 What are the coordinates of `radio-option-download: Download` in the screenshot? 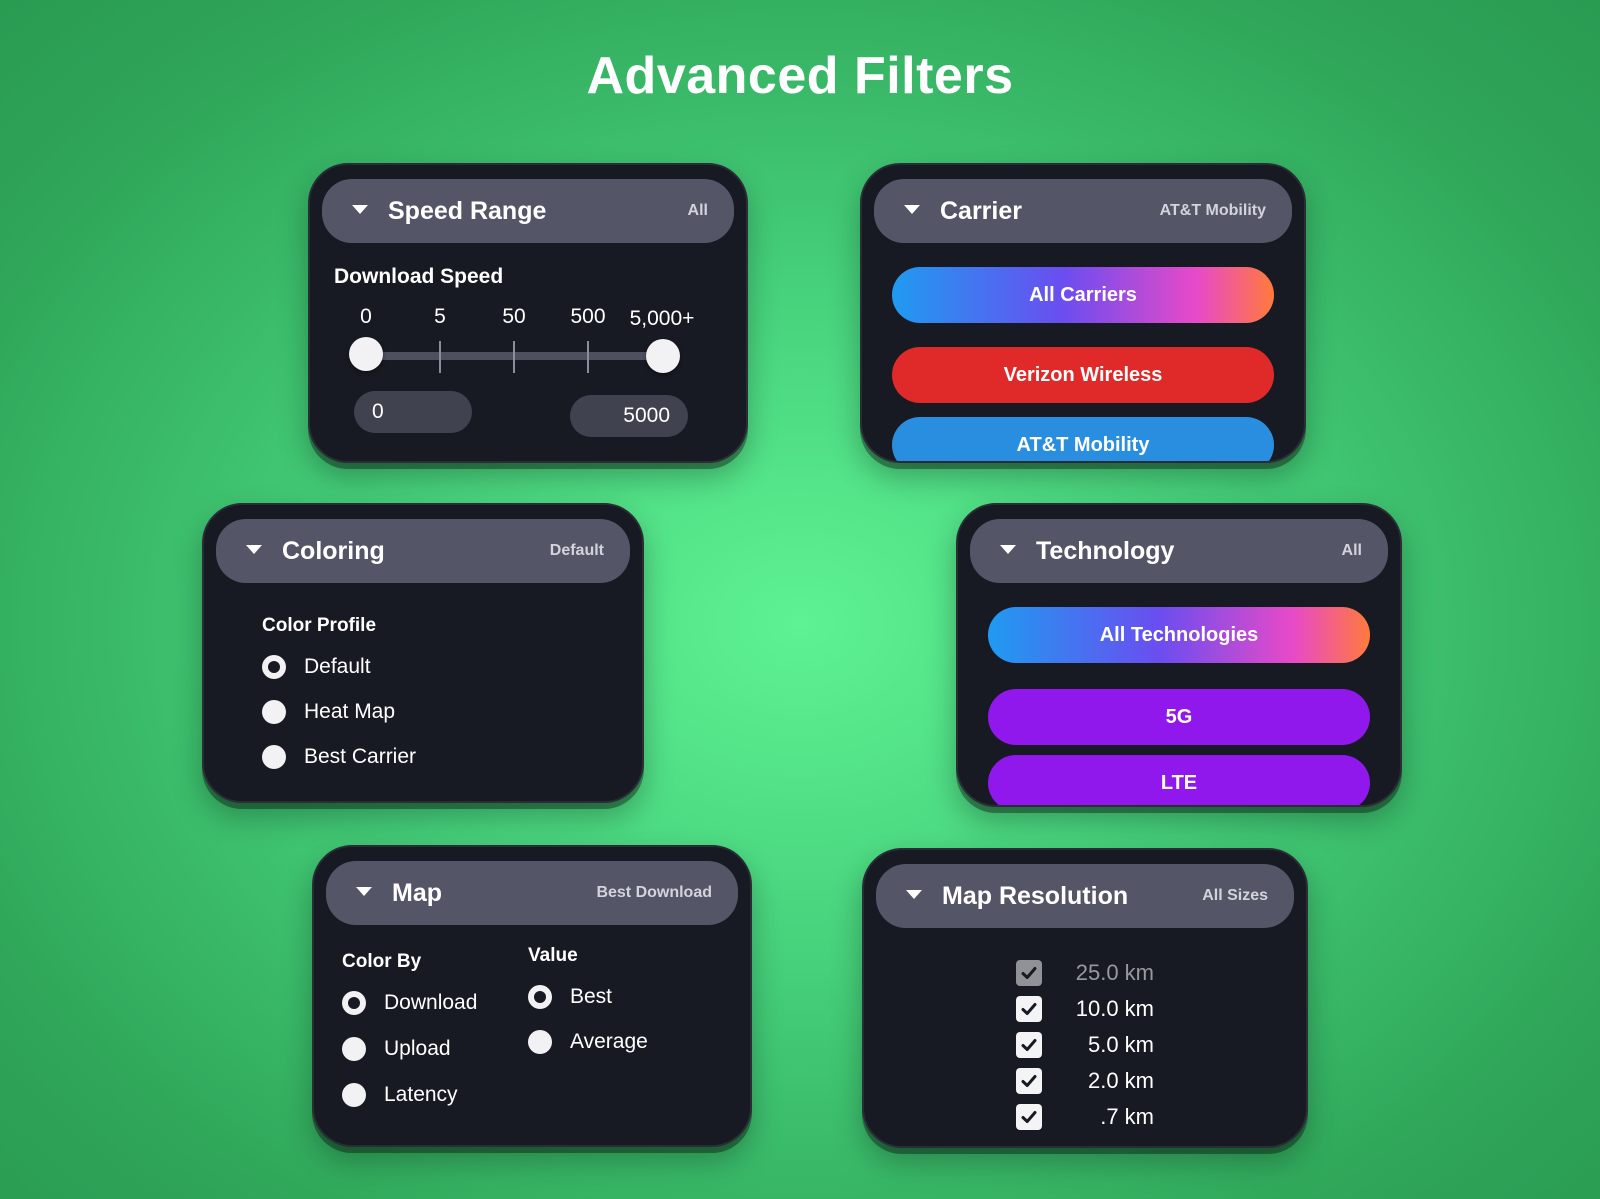 It's located at (409, 1003).